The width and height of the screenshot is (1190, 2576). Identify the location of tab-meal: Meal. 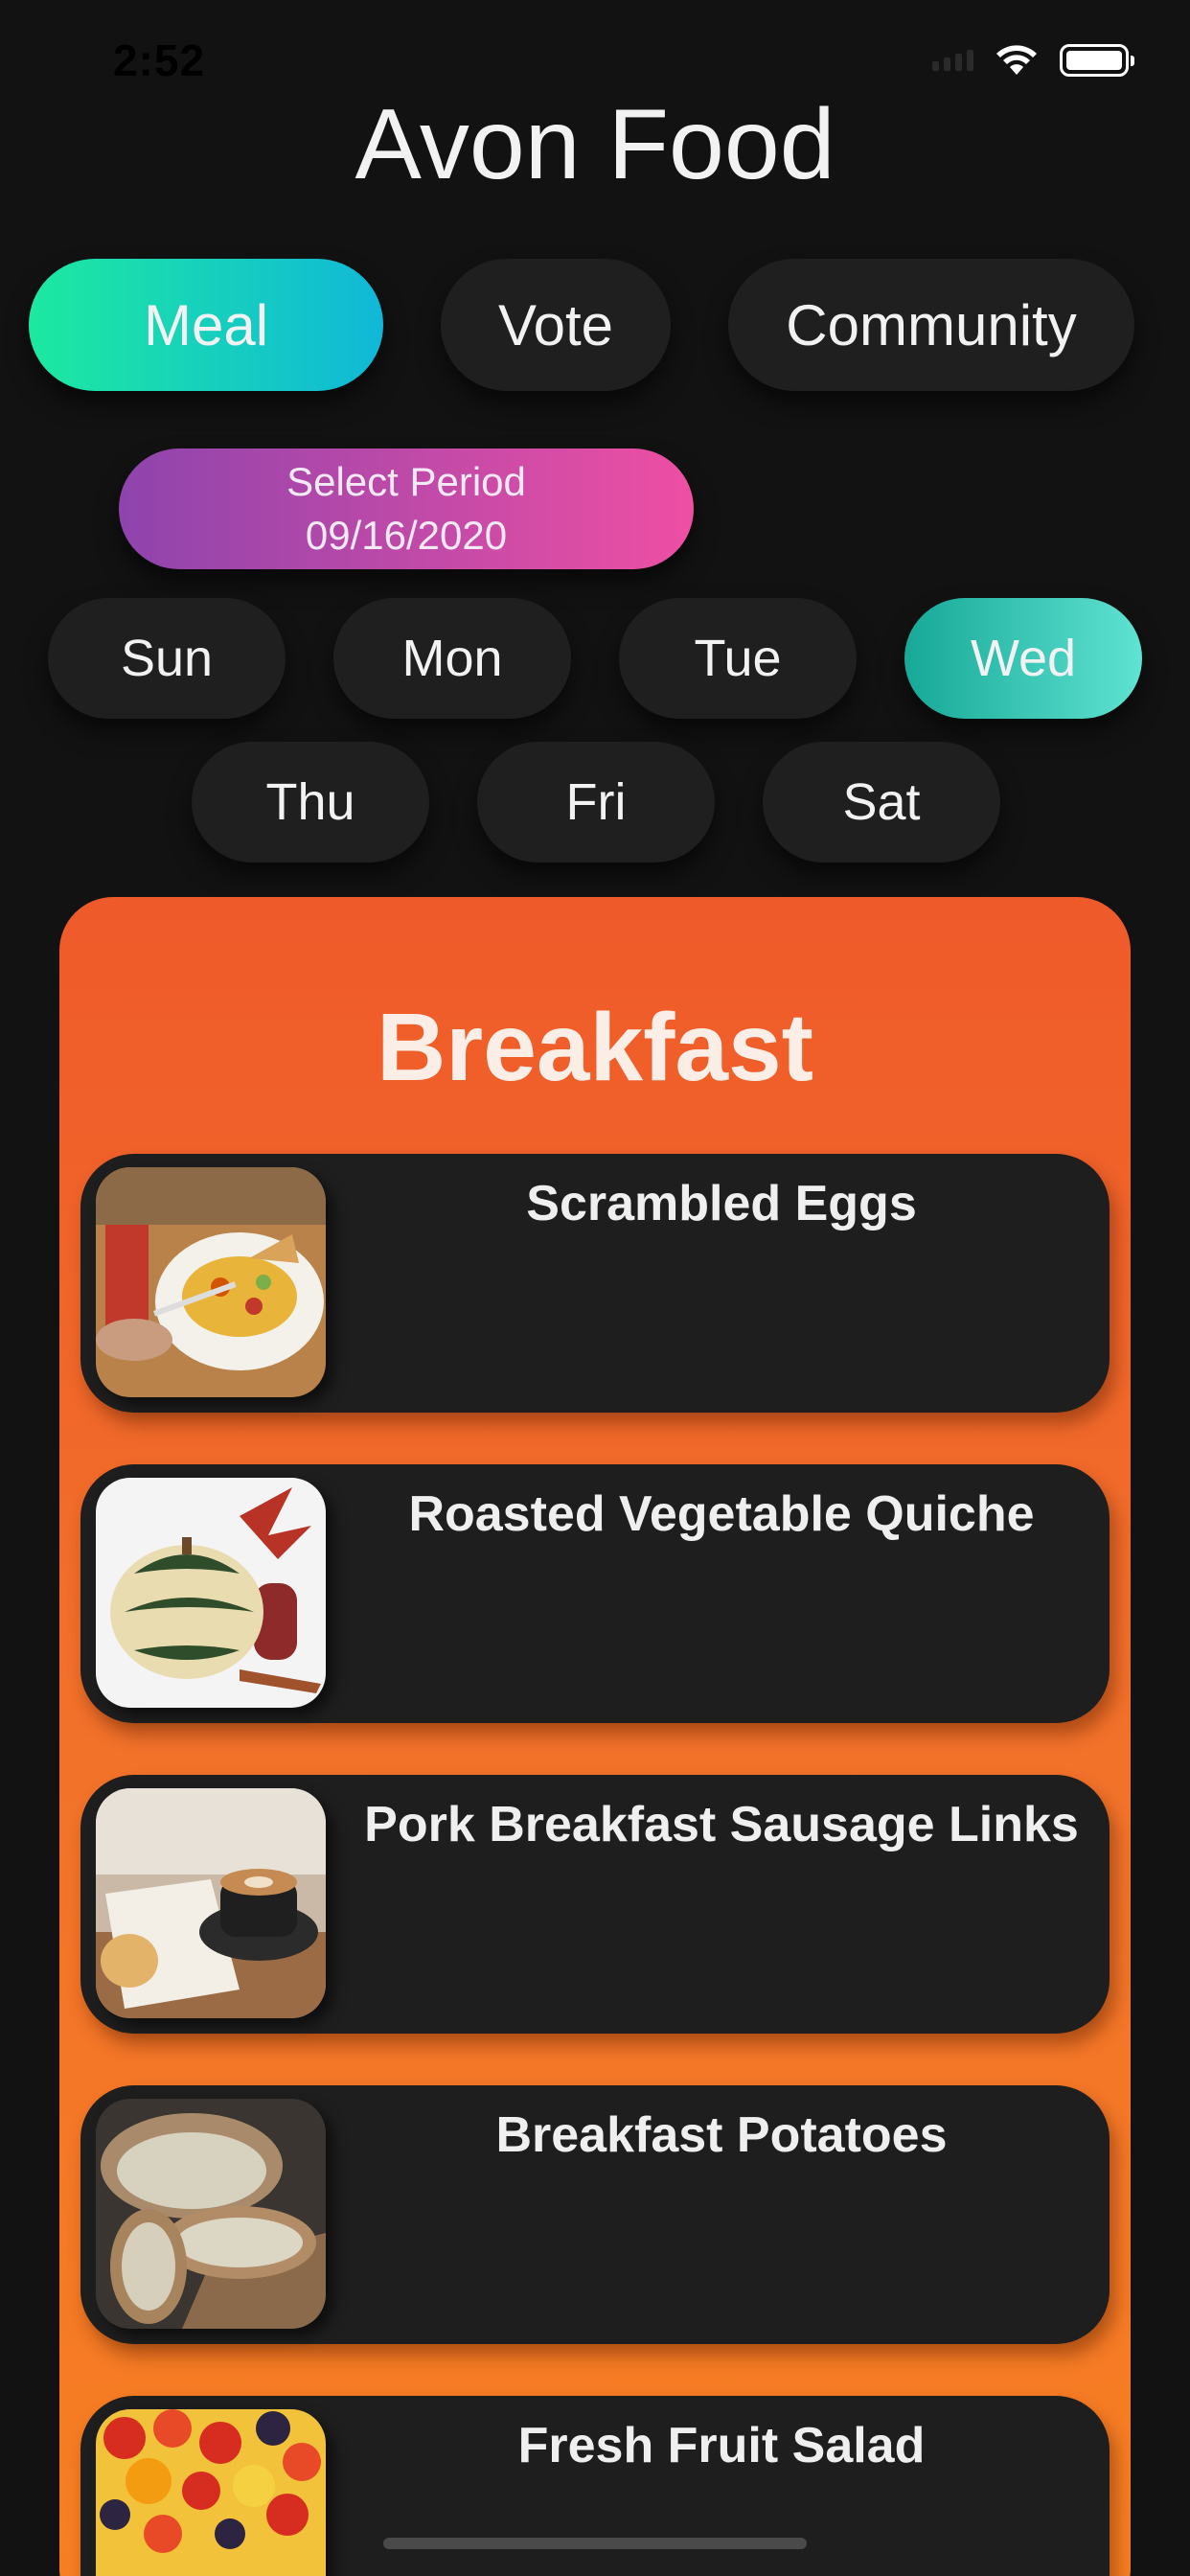
(206, 325).